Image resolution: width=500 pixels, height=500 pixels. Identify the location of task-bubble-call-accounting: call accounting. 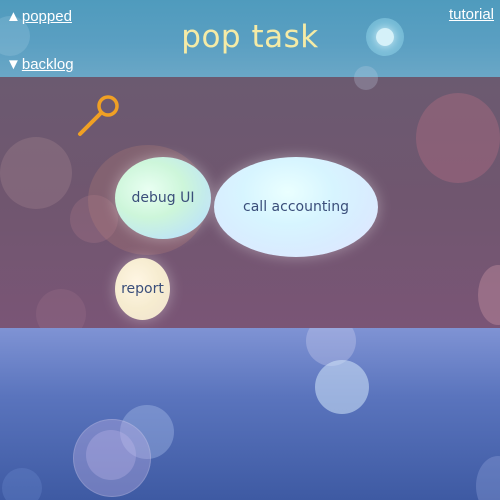
(296, 207).